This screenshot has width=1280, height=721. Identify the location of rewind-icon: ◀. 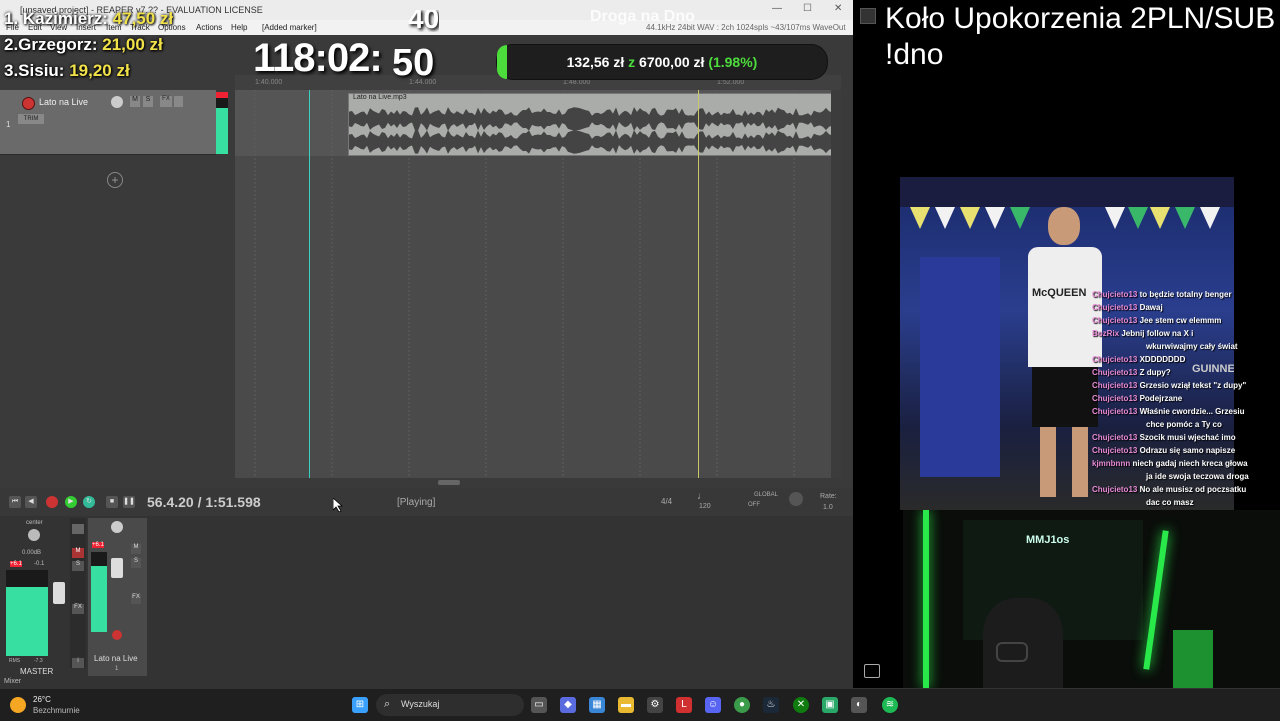
(31, 502).